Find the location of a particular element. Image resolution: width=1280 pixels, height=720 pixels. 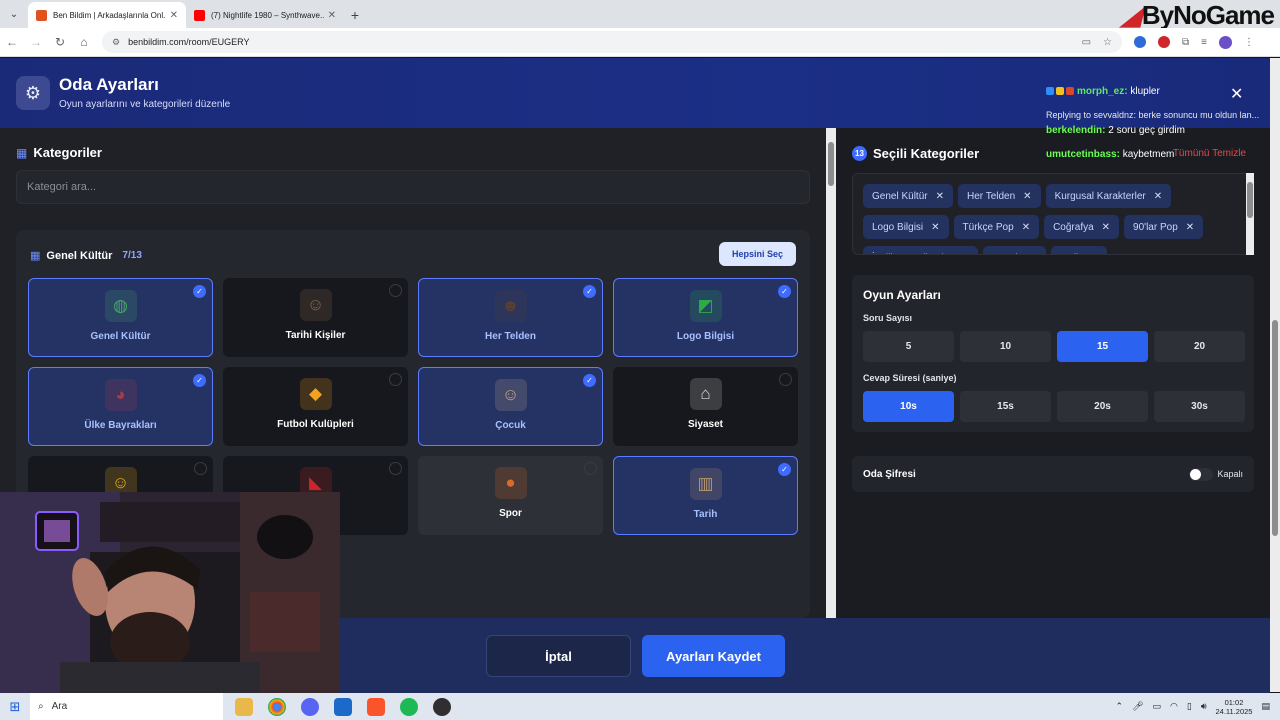

cancel-button: İptal is located at coordinates (558, 656).